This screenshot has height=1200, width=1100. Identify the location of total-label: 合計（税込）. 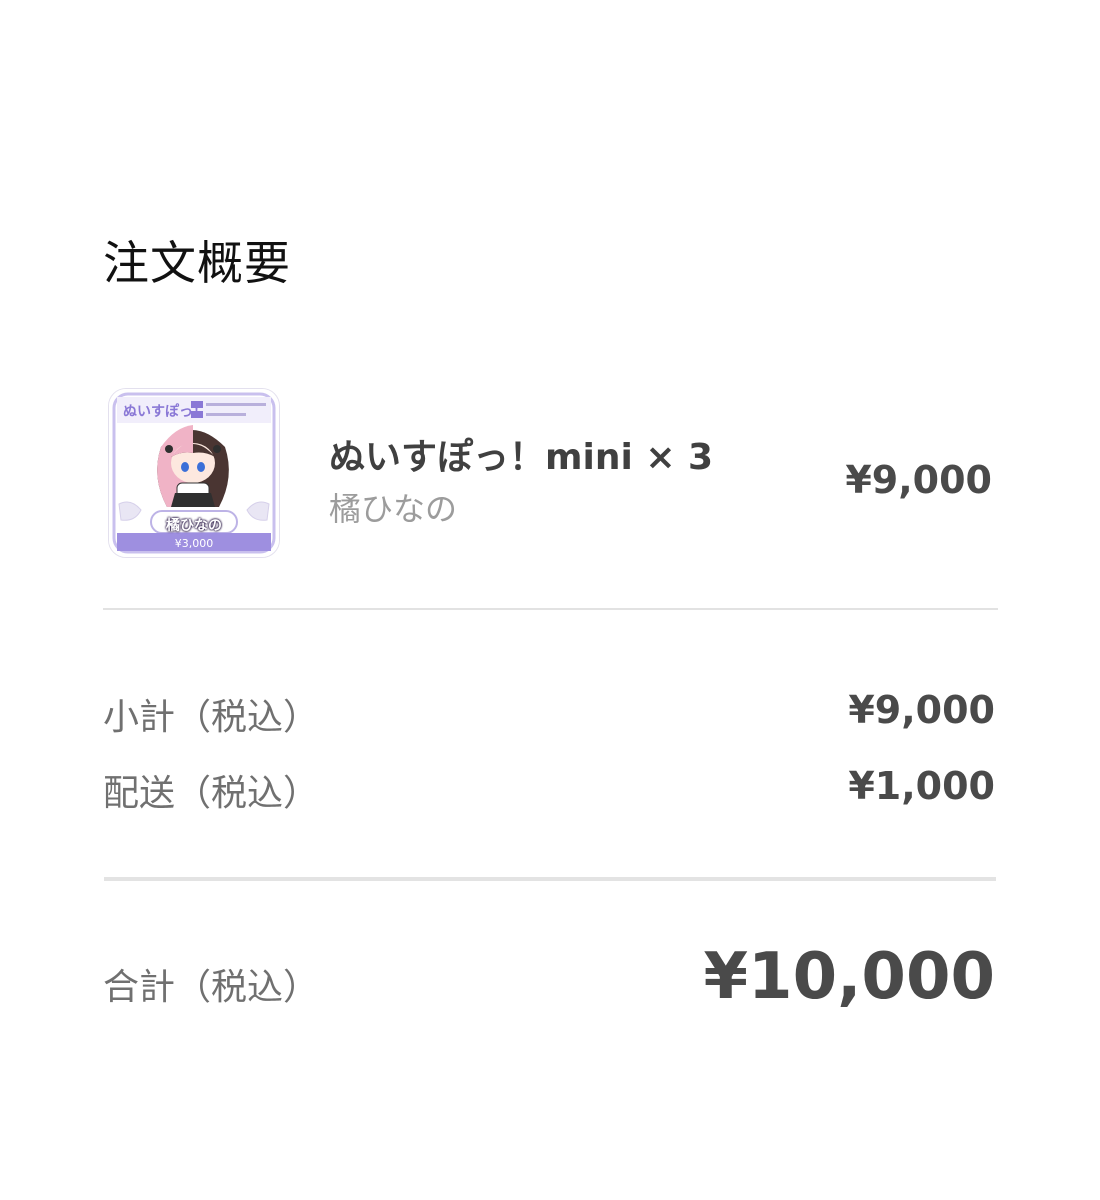
(211, 987).